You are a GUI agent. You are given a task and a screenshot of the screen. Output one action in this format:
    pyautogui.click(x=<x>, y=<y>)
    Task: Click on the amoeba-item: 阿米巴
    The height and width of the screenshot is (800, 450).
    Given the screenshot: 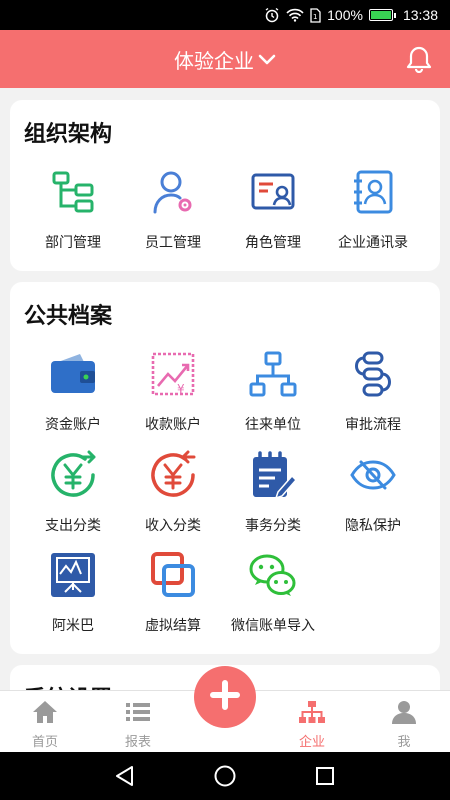 What is the action you would take?
    pyautogui.click(x=73, y=591)
    